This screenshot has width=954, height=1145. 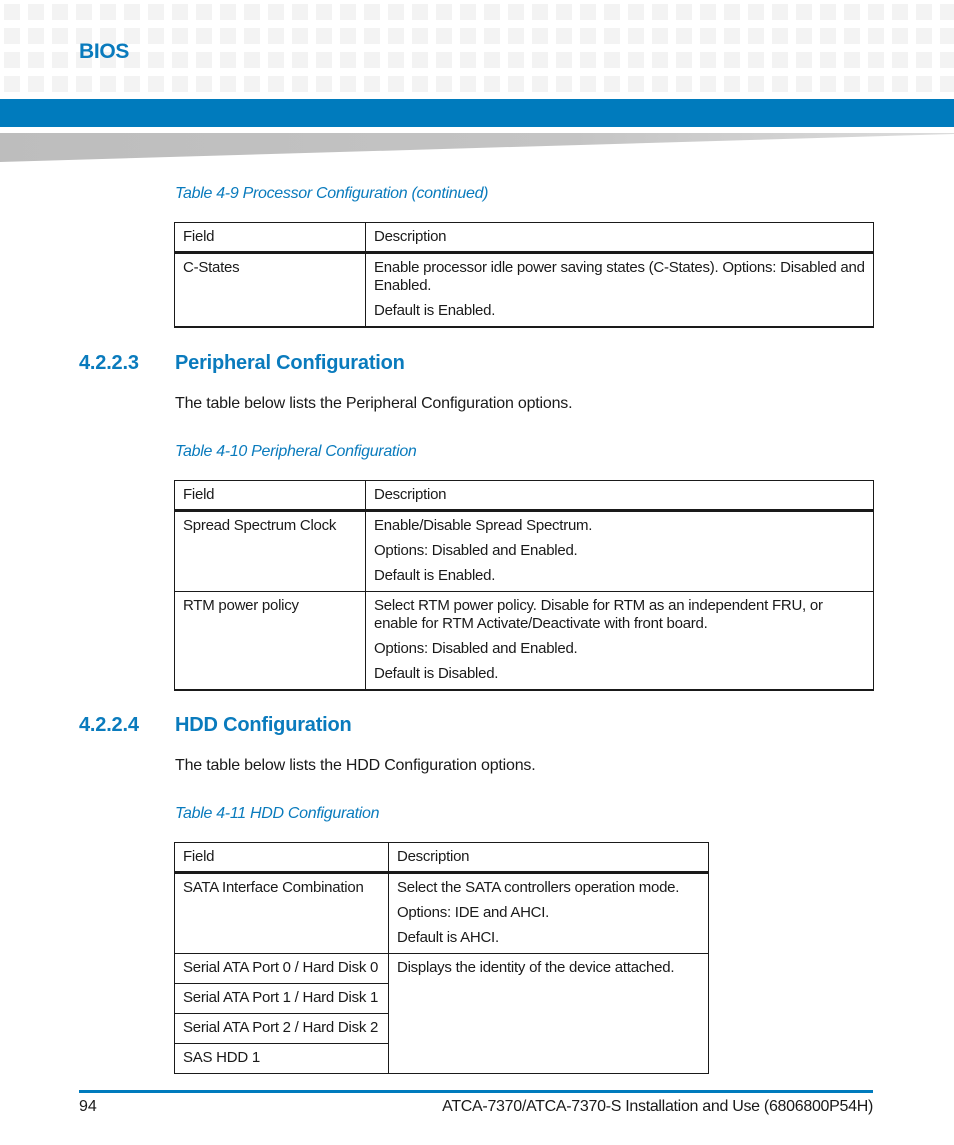 What do you see at coordinates (476, 1091) in the screenshot?
I see `footer-divider` at bounding box center [476, 1091].